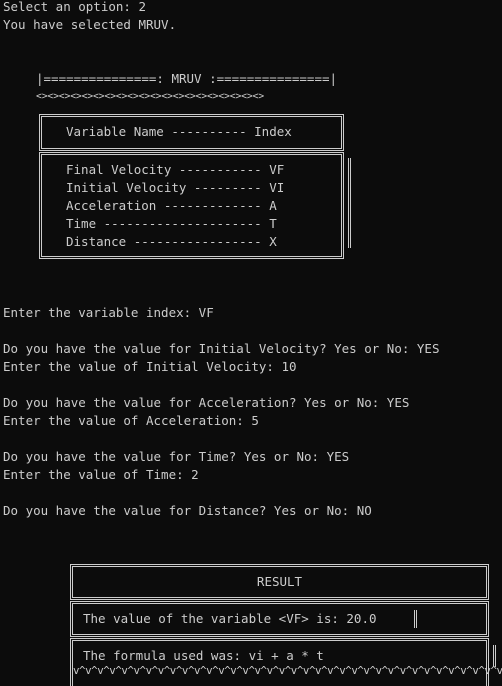  Describe the element at coordinates (74, 7) in the screenshot. I see `option-prompt-line: Select an option: 2` at that location.